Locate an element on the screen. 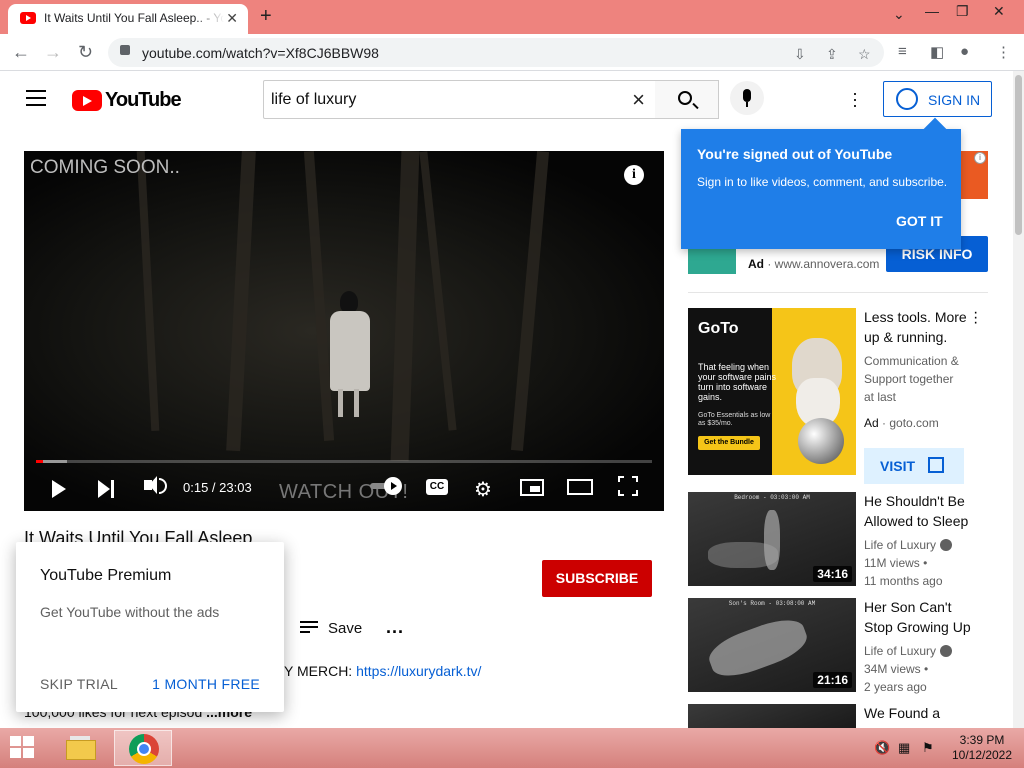 The image size is (1024, 768). restore-window-button: ❐ is located at coordinates (962, 11).